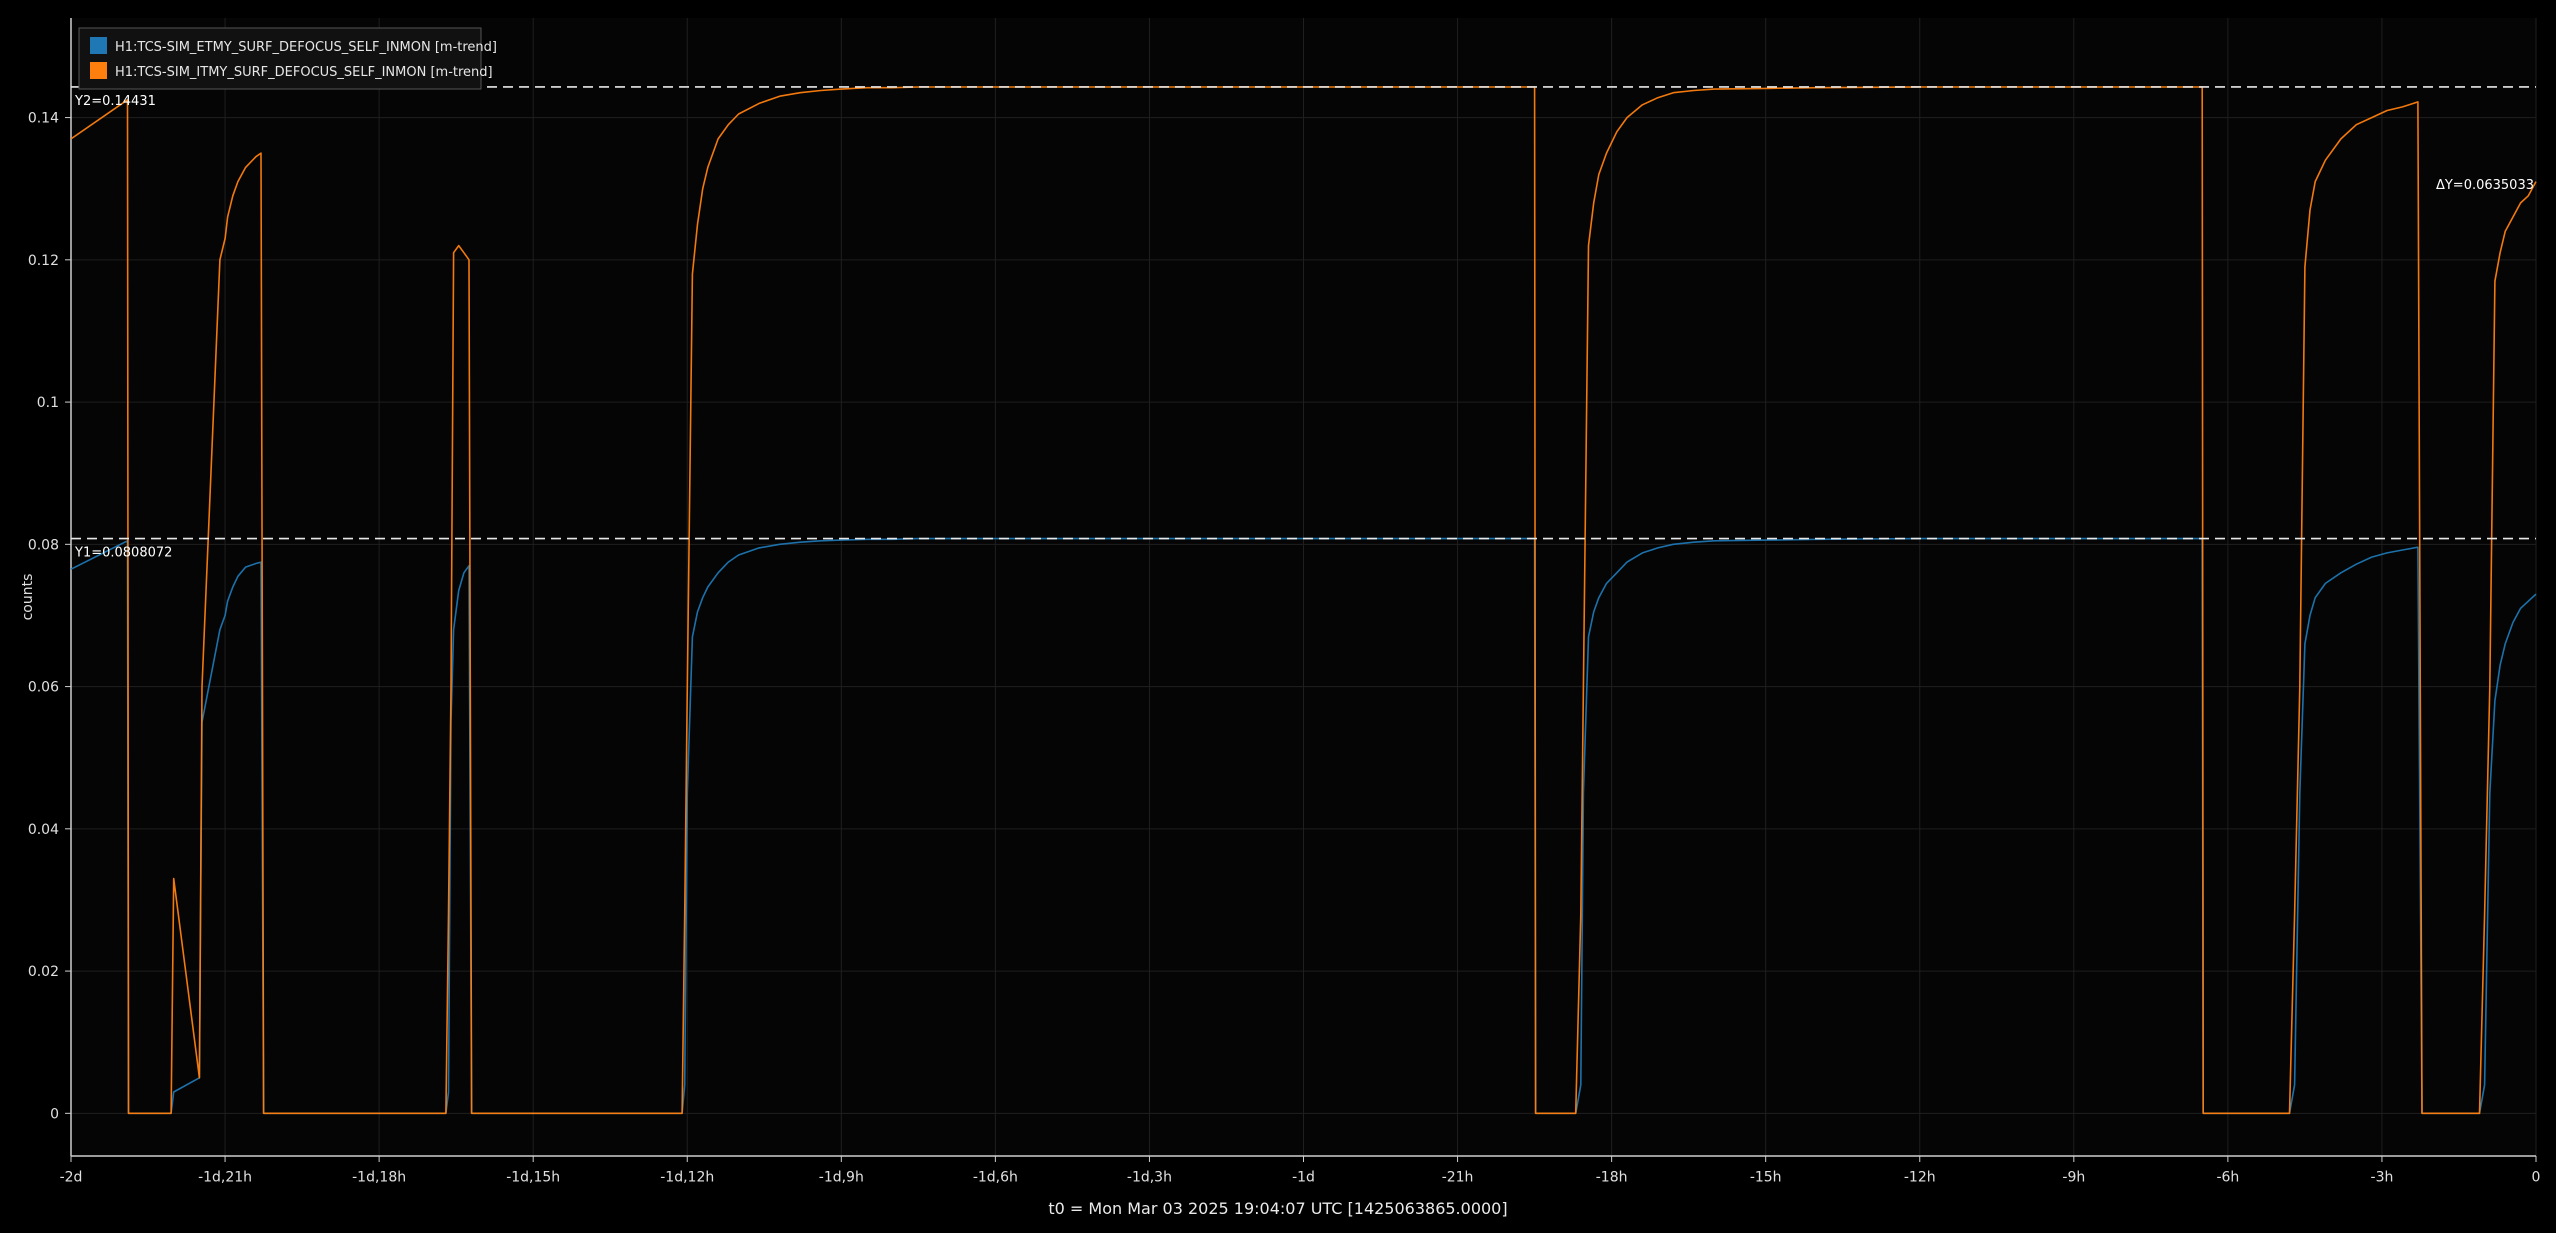  Describe the element at coordinates (71, 1178) in the screenshot. I see `x-tick-label: -2d` at that location.